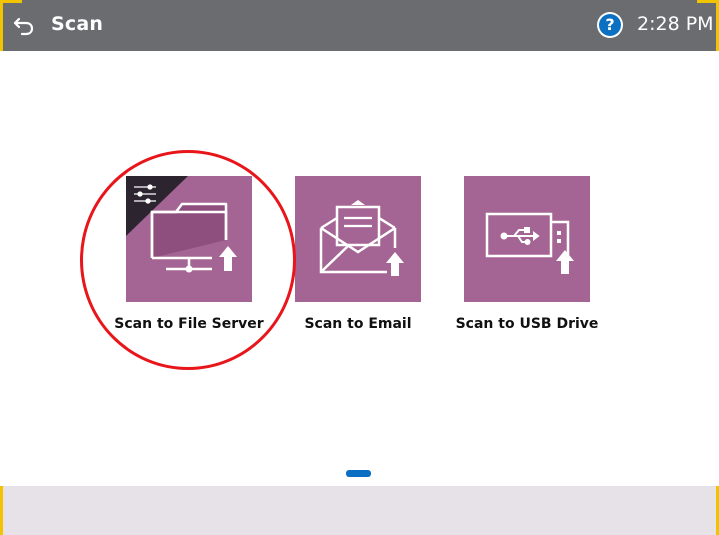 This screenshot has height=535, width=719. I want to click on back-button, so click(25, 25).